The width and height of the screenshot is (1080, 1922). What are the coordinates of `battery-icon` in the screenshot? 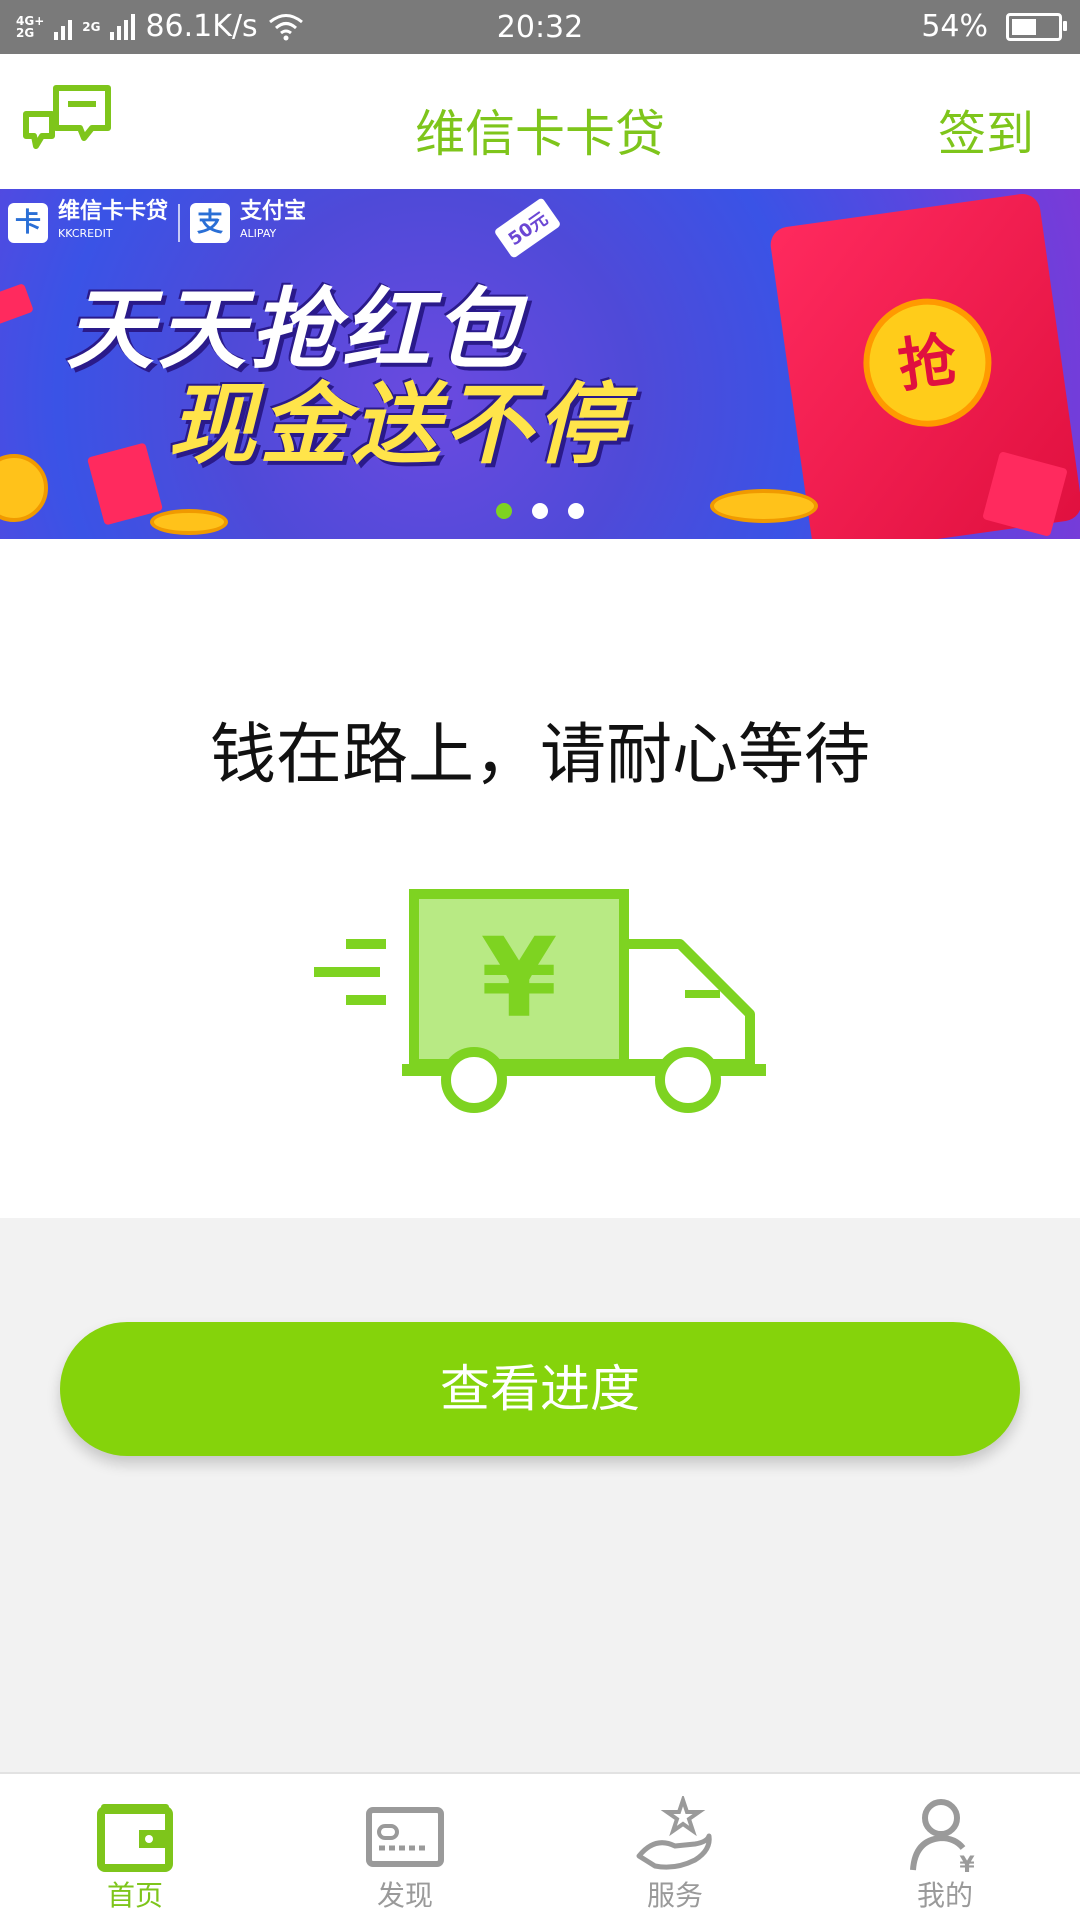 It's located at (1036, 26).